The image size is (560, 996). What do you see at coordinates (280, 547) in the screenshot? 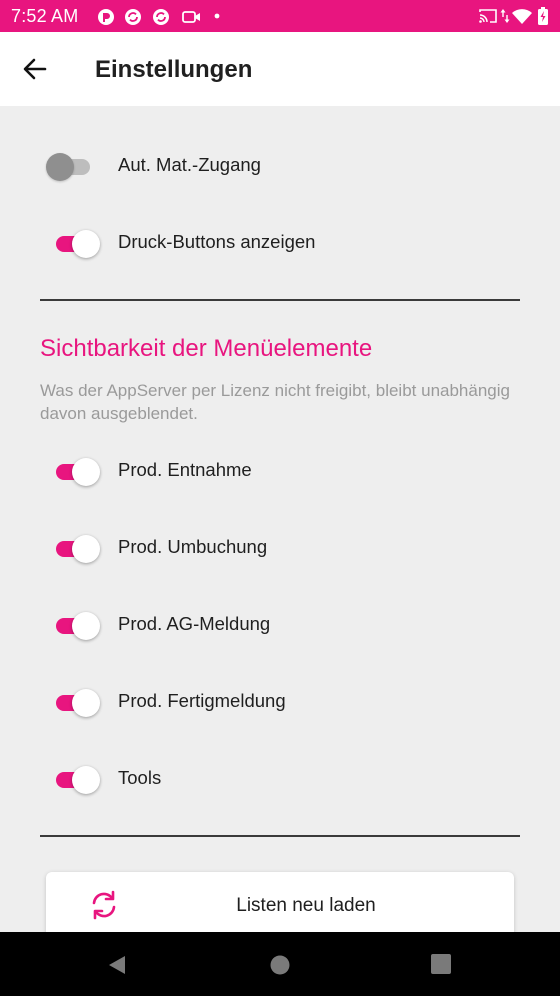
I see `toggle-row-prod-umbuchung: Prod. Umbuchung` at bounding box center [280, 547].